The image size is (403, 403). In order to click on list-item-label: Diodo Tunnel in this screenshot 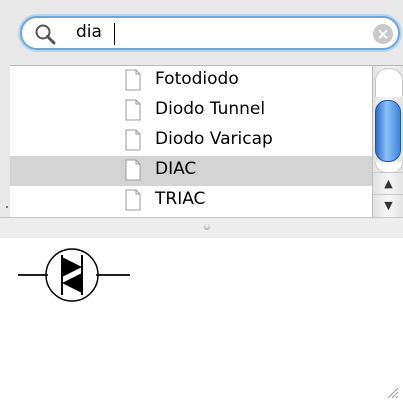, I will do `click(210, 109)`.